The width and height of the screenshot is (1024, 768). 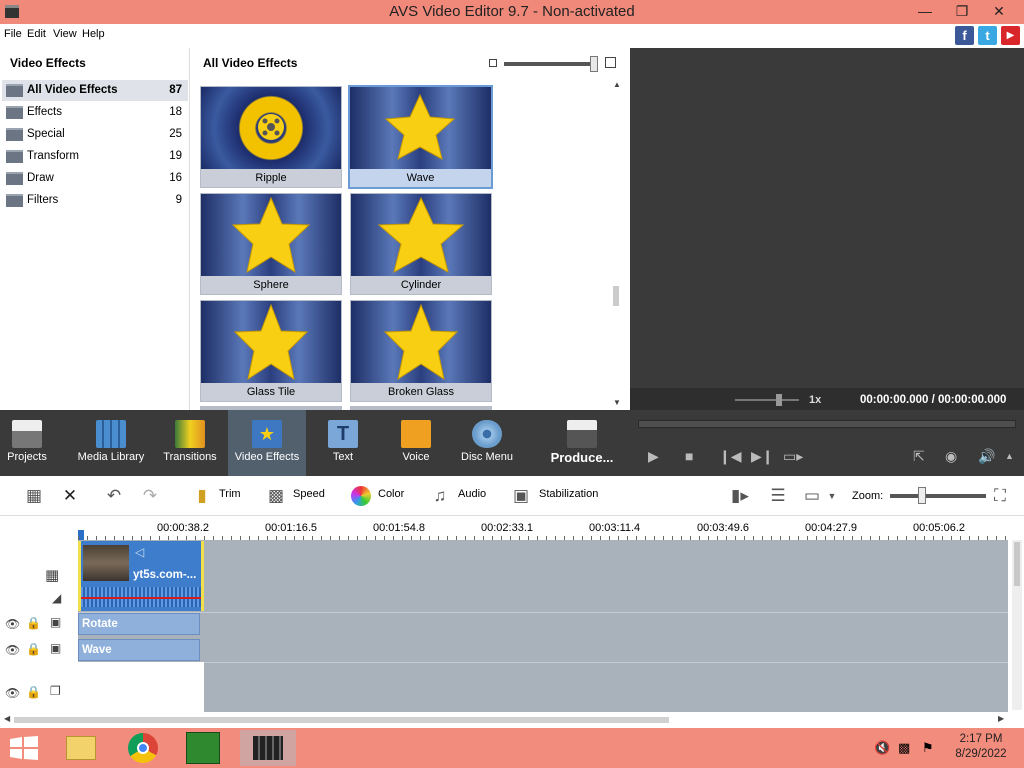 I want to click on transitions-icon, so click(x=190, y=434).